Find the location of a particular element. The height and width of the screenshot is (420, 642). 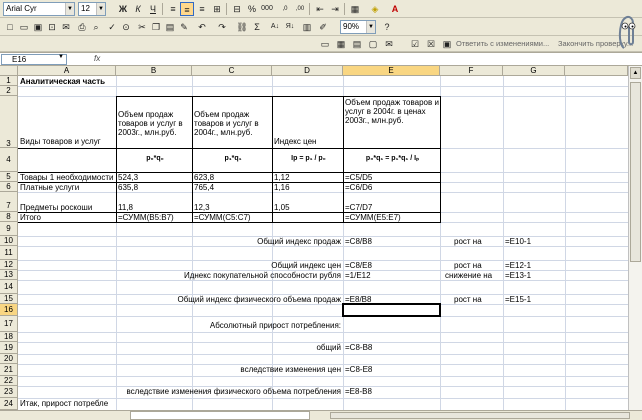

research-icon: ⊙ is located at coordinates (126, 27).